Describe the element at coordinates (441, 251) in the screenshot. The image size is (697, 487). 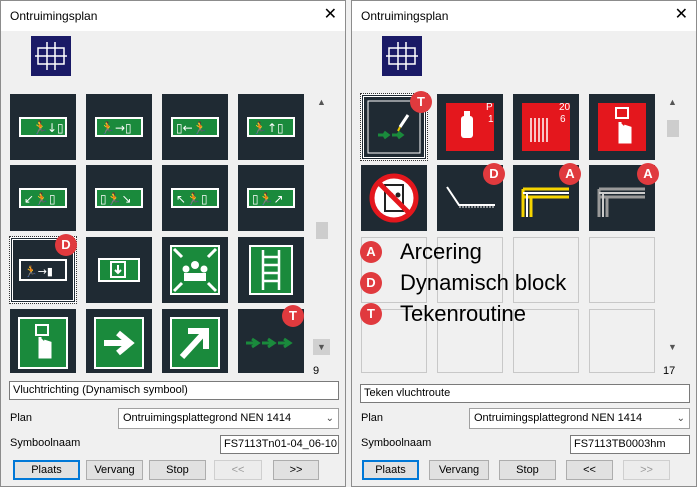
I see `legend-text-arcering: Arcering` at that location.